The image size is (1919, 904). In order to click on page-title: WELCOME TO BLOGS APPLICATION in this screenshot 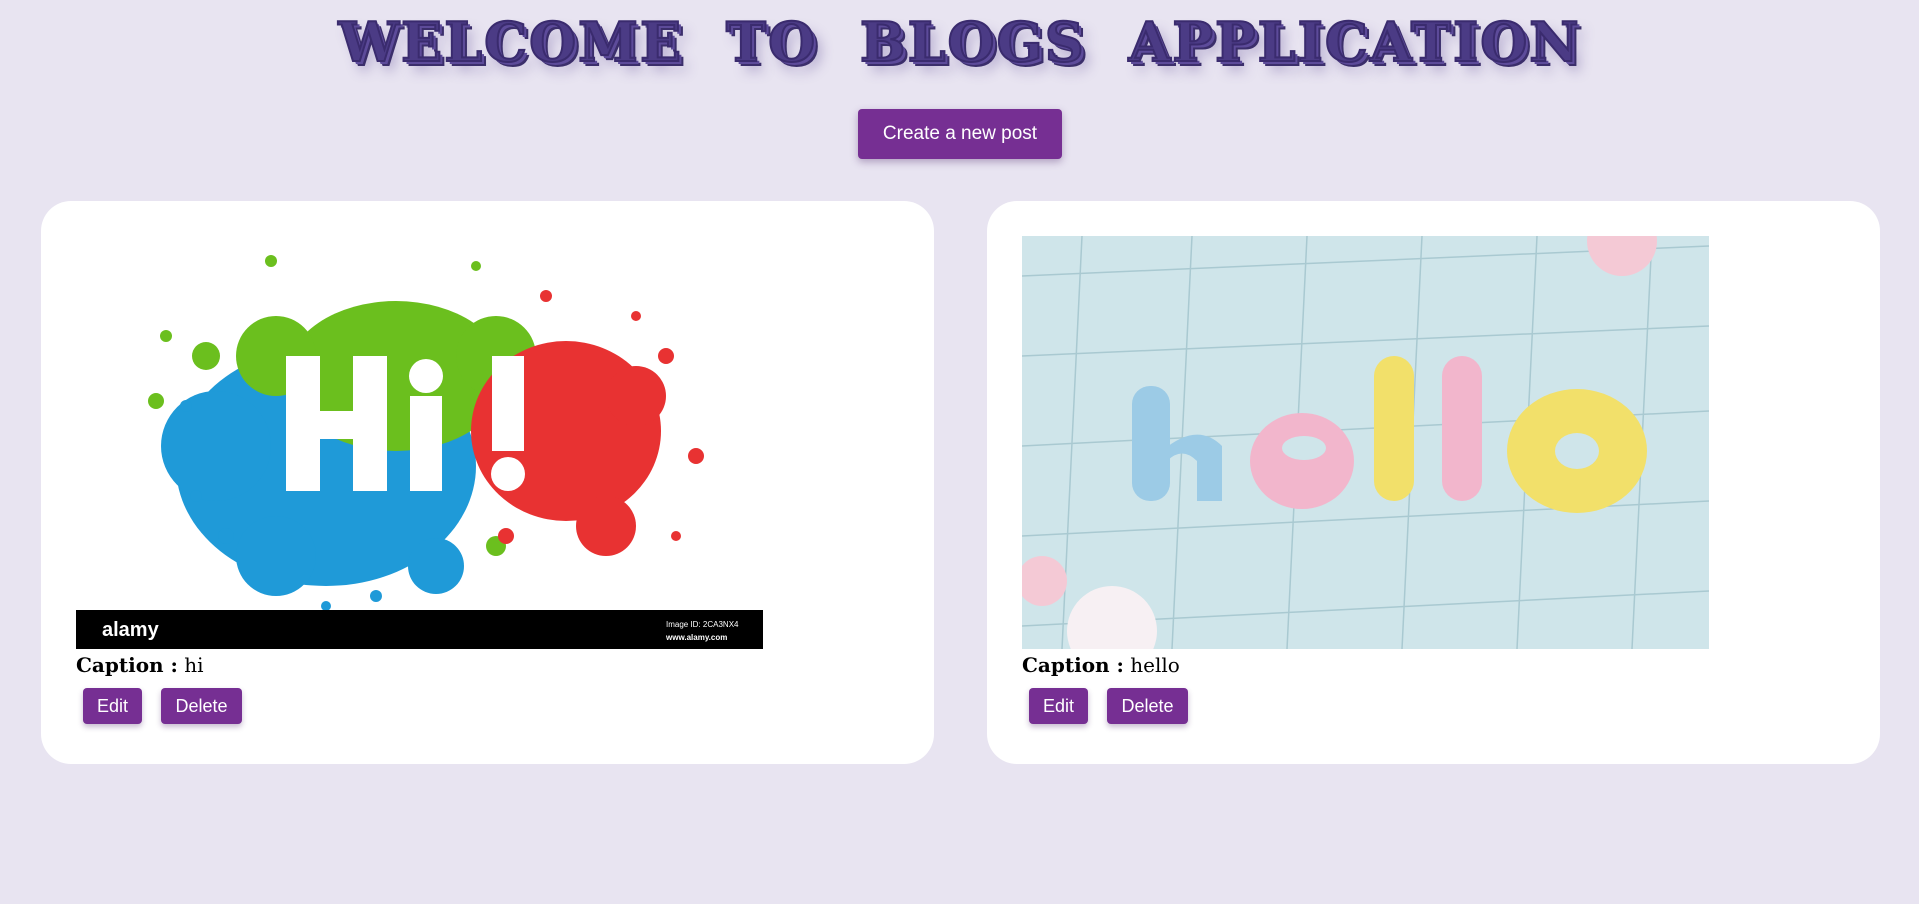, I will do `click(959, 42)`.